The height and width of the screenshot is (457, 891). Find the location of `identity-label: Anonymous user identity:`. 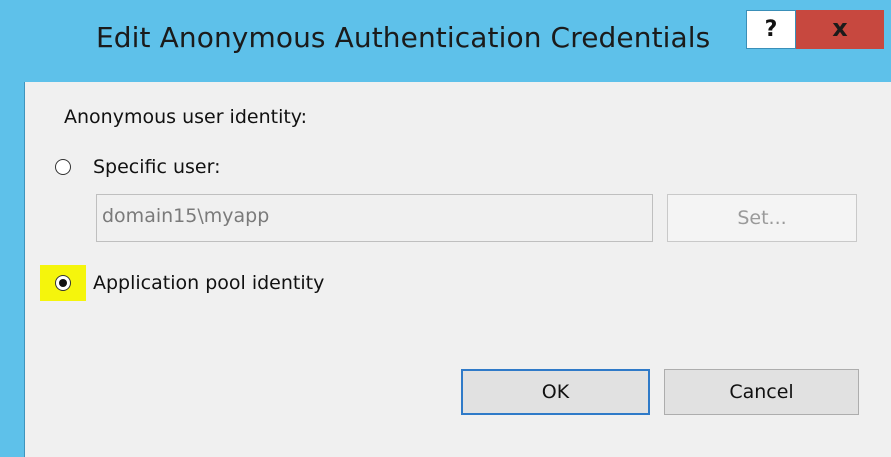

identity-label: Anonymous user identity: is located at coordinates (186, 117).